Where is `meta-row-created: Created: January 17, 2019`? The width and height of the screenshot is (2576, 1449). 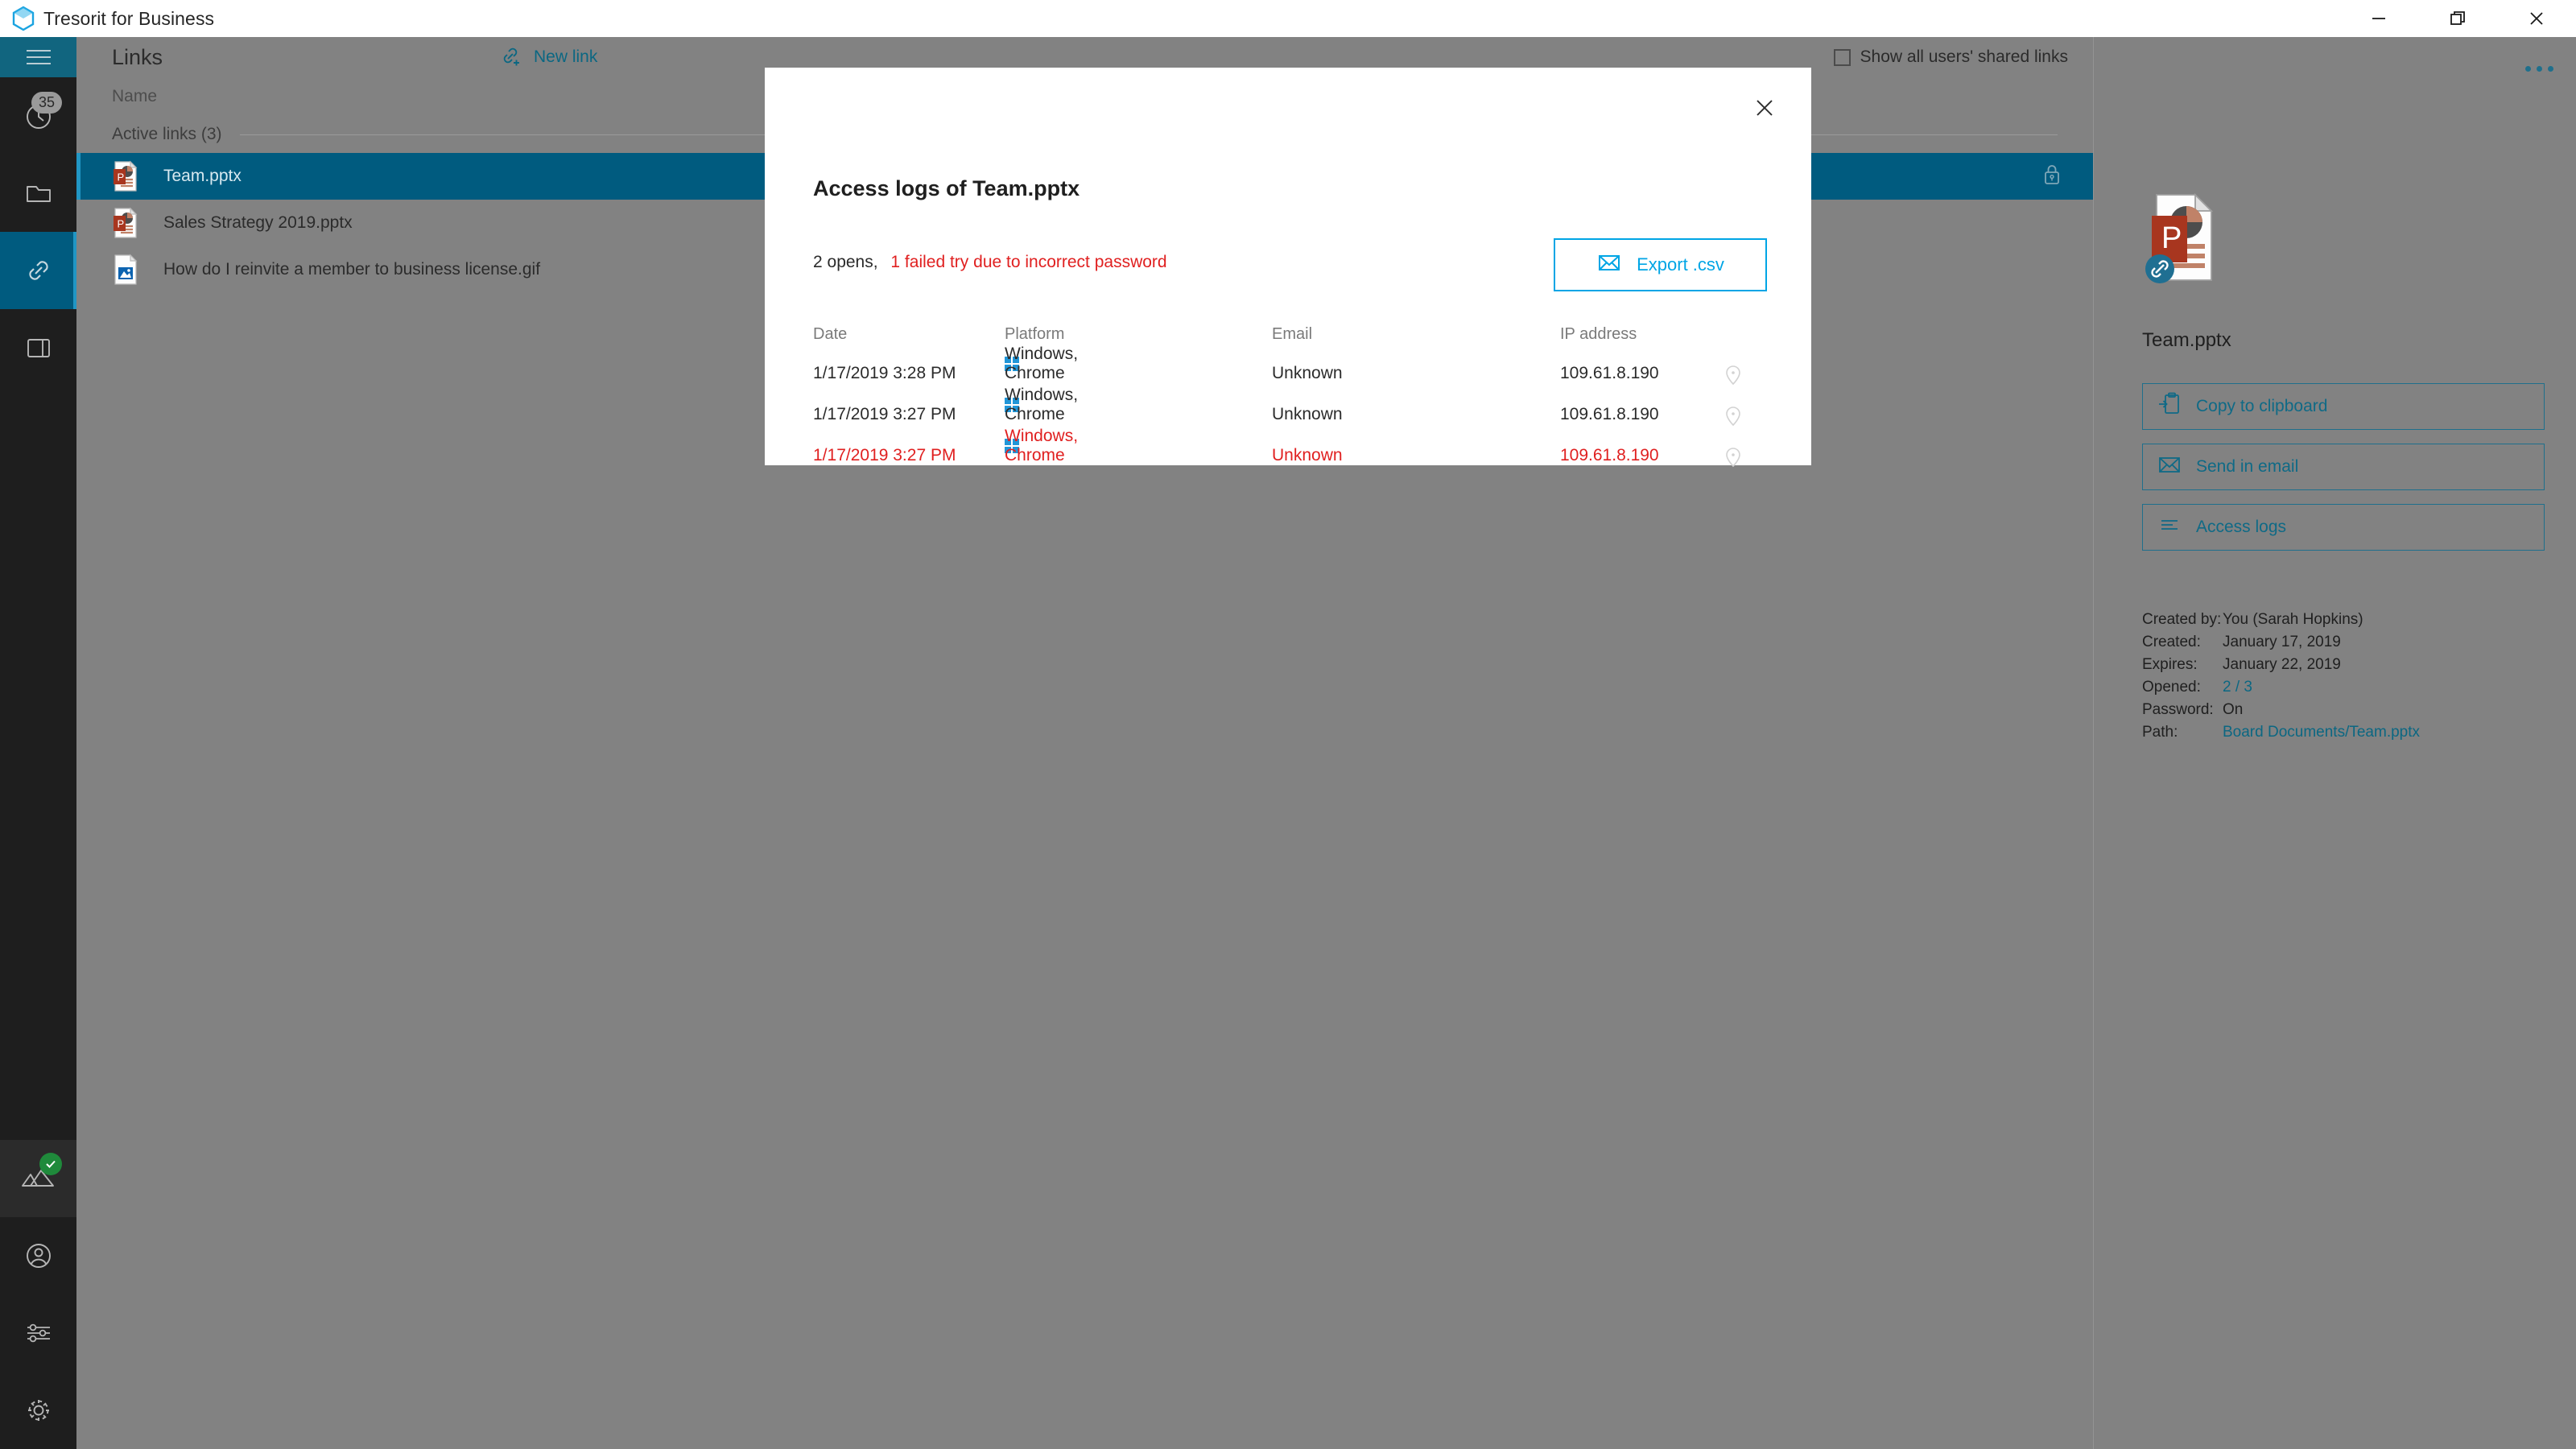 meta-row-created: Created: January 17, 2019 is located at coordinates (2281, 642).